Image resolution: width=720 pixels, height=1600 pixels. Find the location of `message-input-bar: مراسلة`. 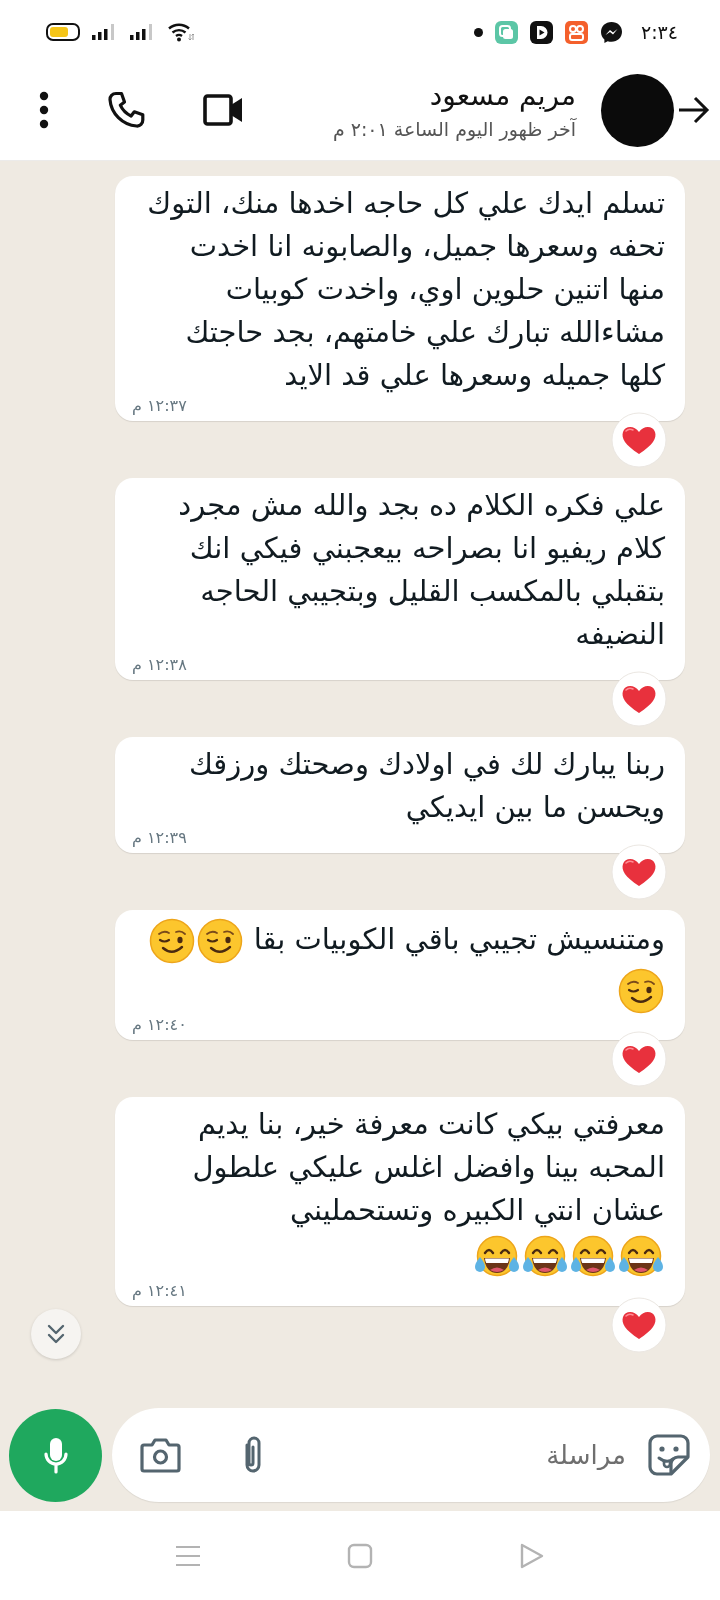

message-input-bar: مراسلة is located at coordinates (411, 1455).